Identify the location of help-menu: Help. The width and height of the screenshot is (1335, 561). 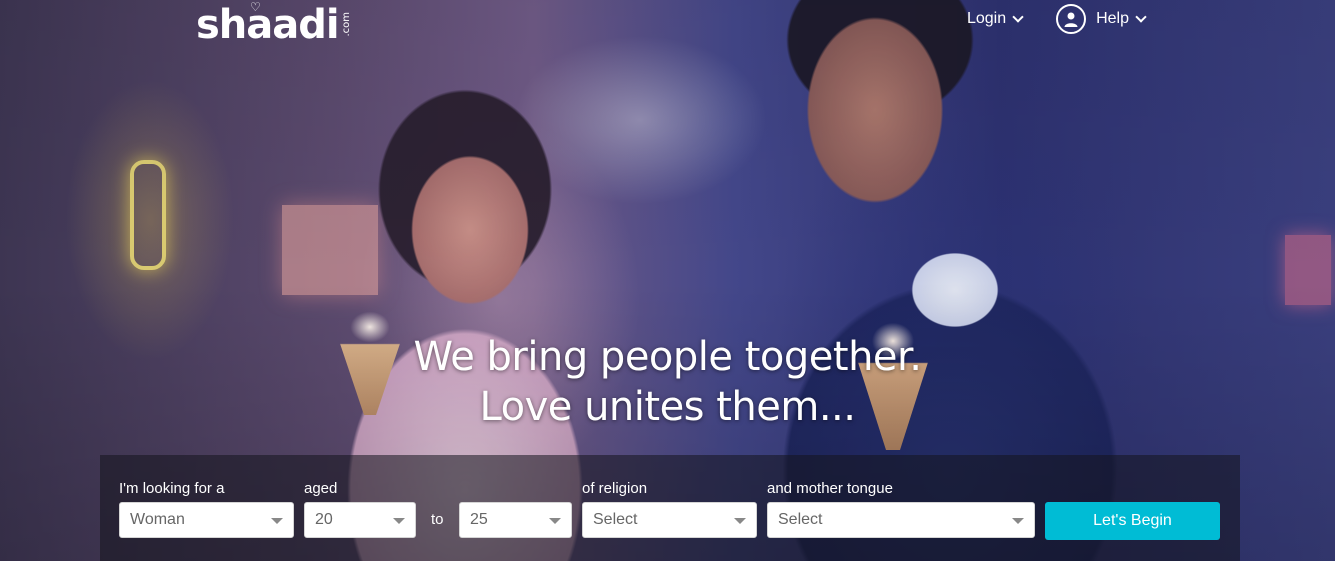
(1101, 19).